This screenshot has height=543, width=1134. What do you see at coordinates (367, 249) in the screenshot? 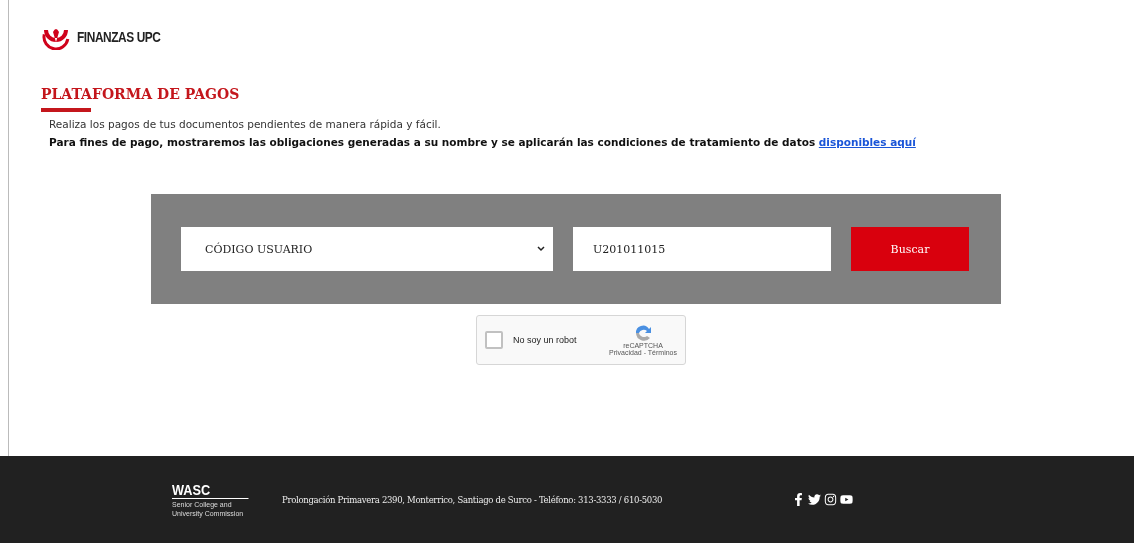
I see `search-type-select: CÓDIGO USUARIO` at bounding box center [367, 249].